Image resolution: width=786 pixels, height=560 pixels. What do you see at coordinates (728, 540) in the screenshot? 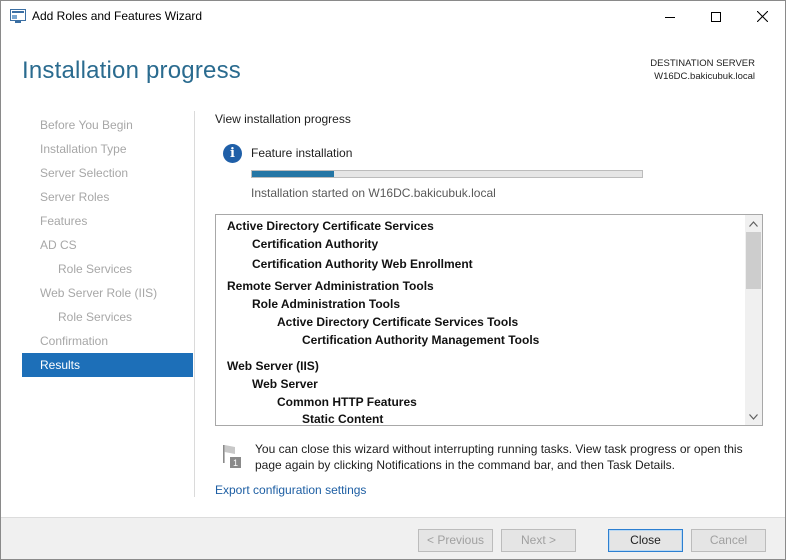
I see `cancel-button: Cancel` at bounding box center [728, 540].